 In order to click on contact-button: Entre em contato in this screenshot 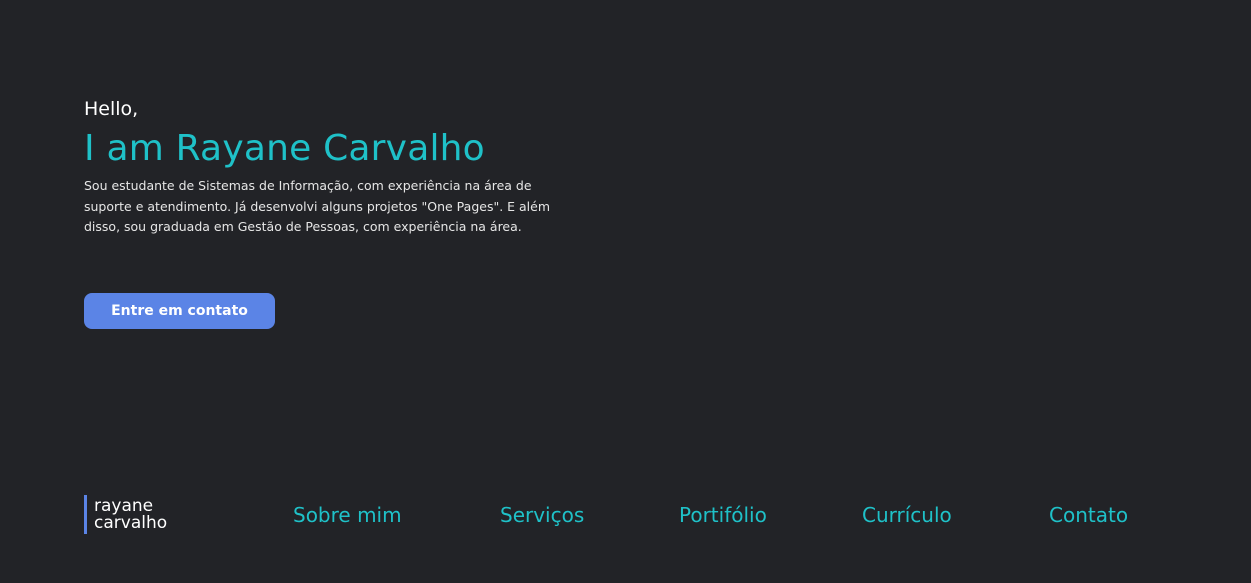, I will do `click(179, 311)`.